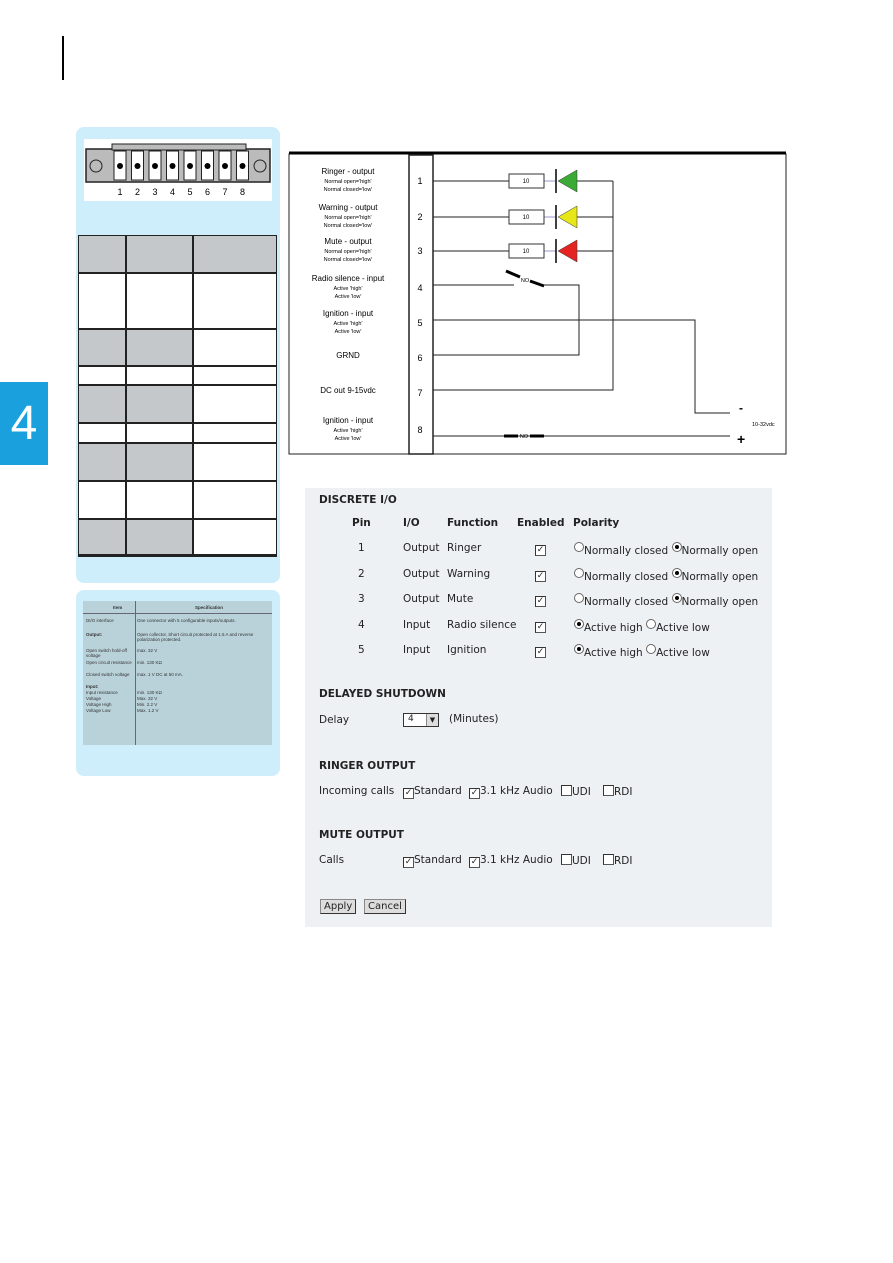  I want to click on polarity-option-2: Normally open, so click(720, 602).